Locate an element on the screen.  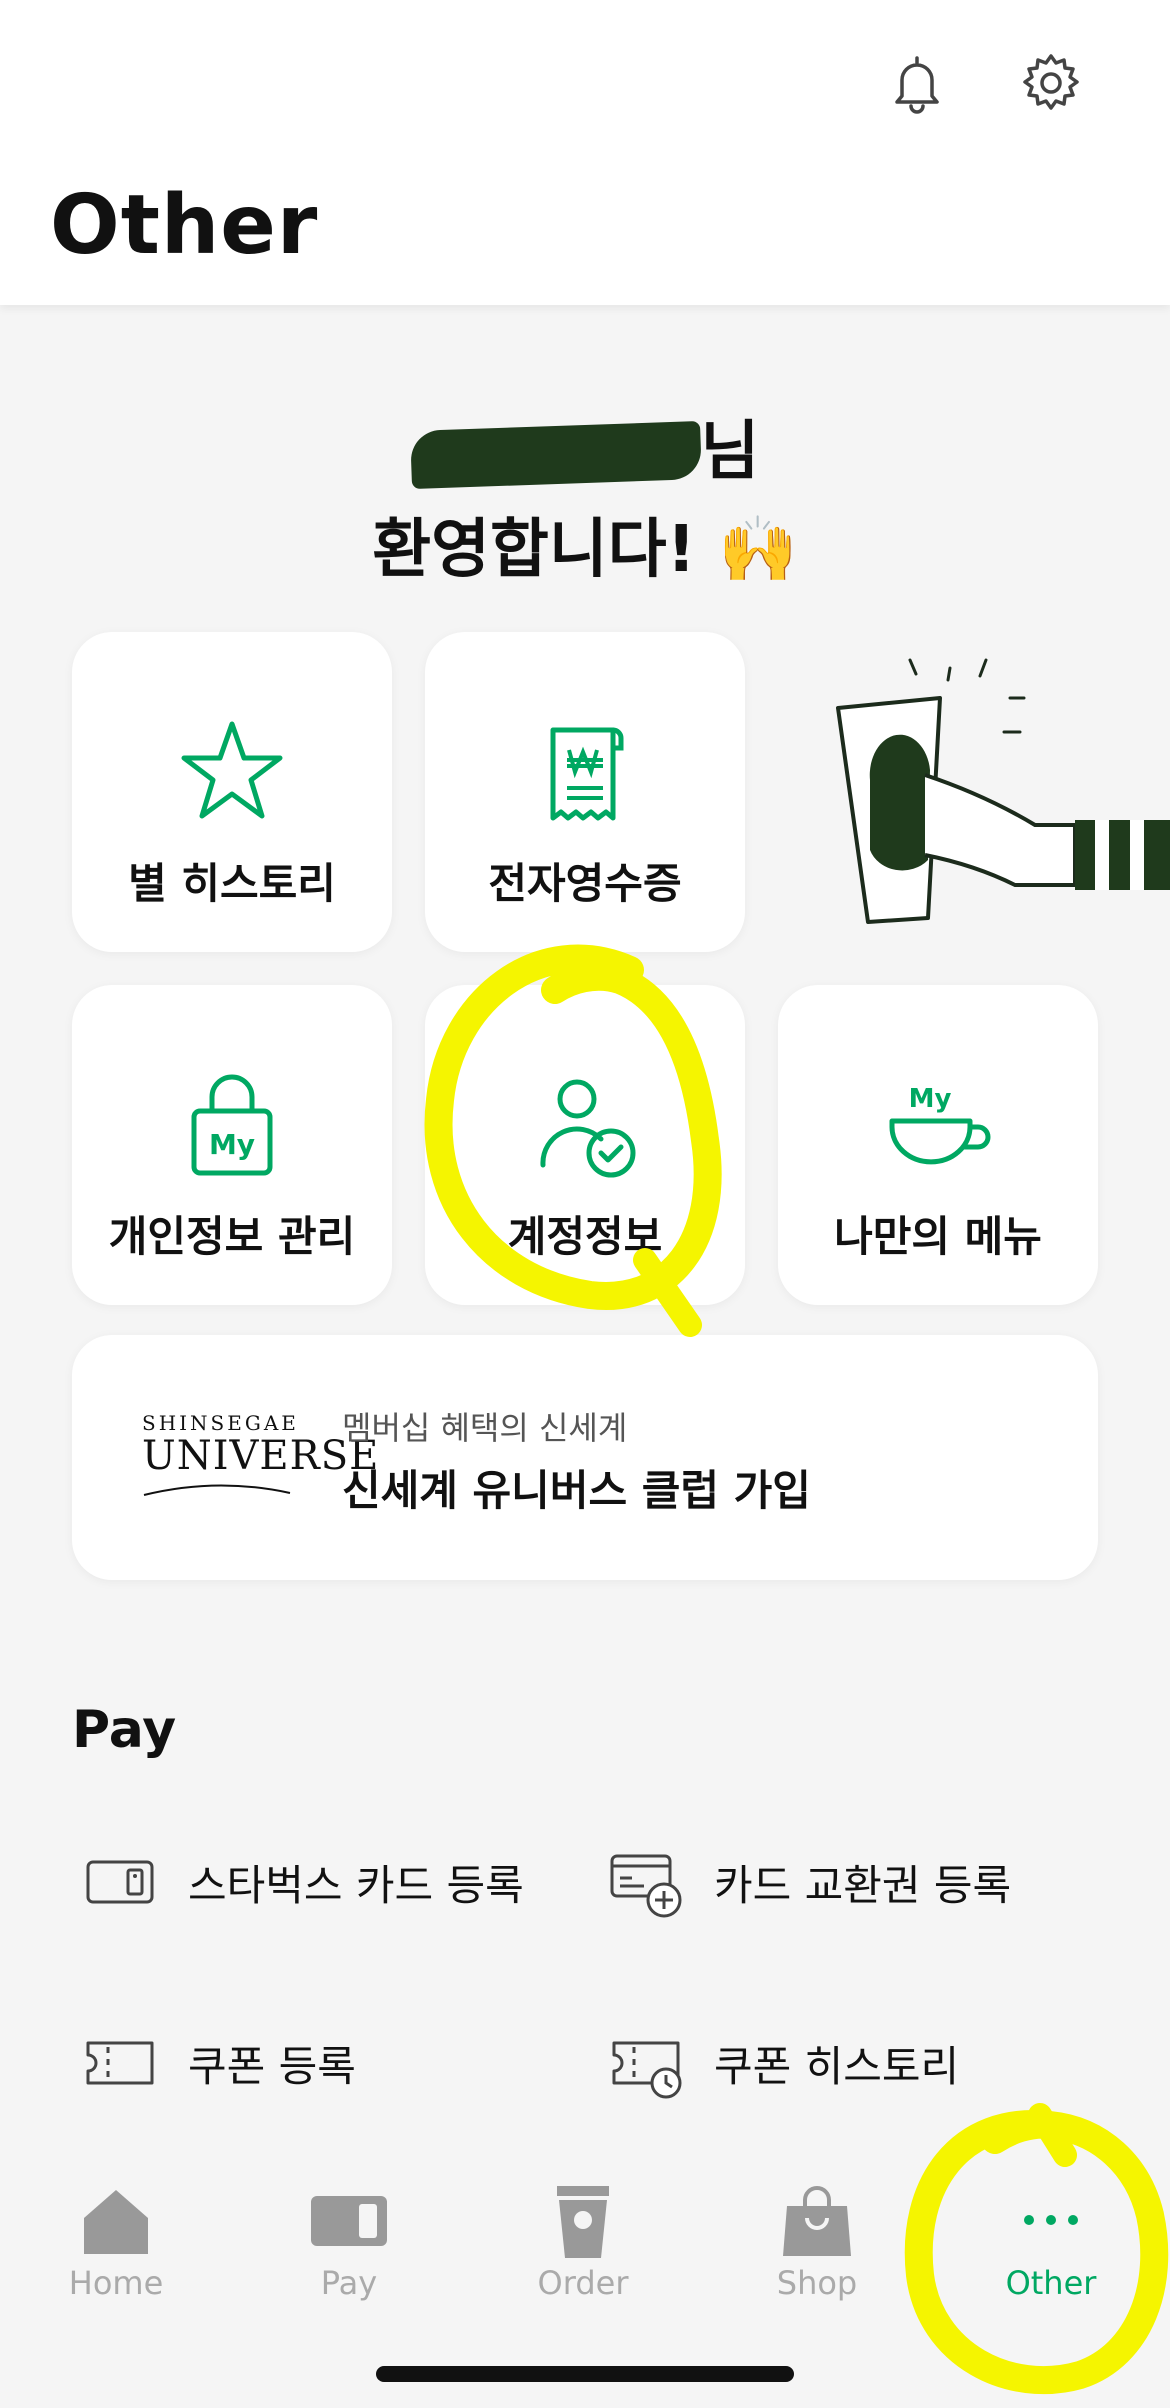
tile-label: 전자영수증 is located at coordinates (585, 883).